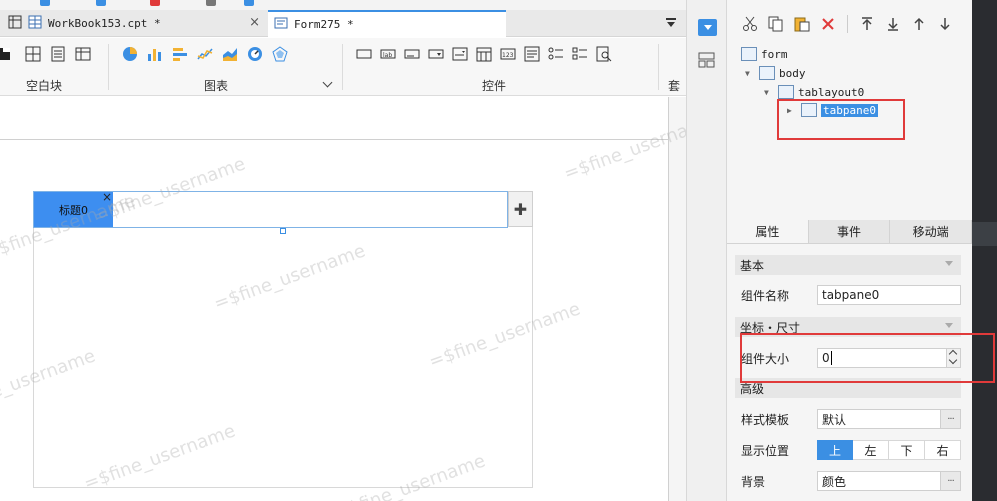  I want to click on radar-chart-icon, so click(280, 54).